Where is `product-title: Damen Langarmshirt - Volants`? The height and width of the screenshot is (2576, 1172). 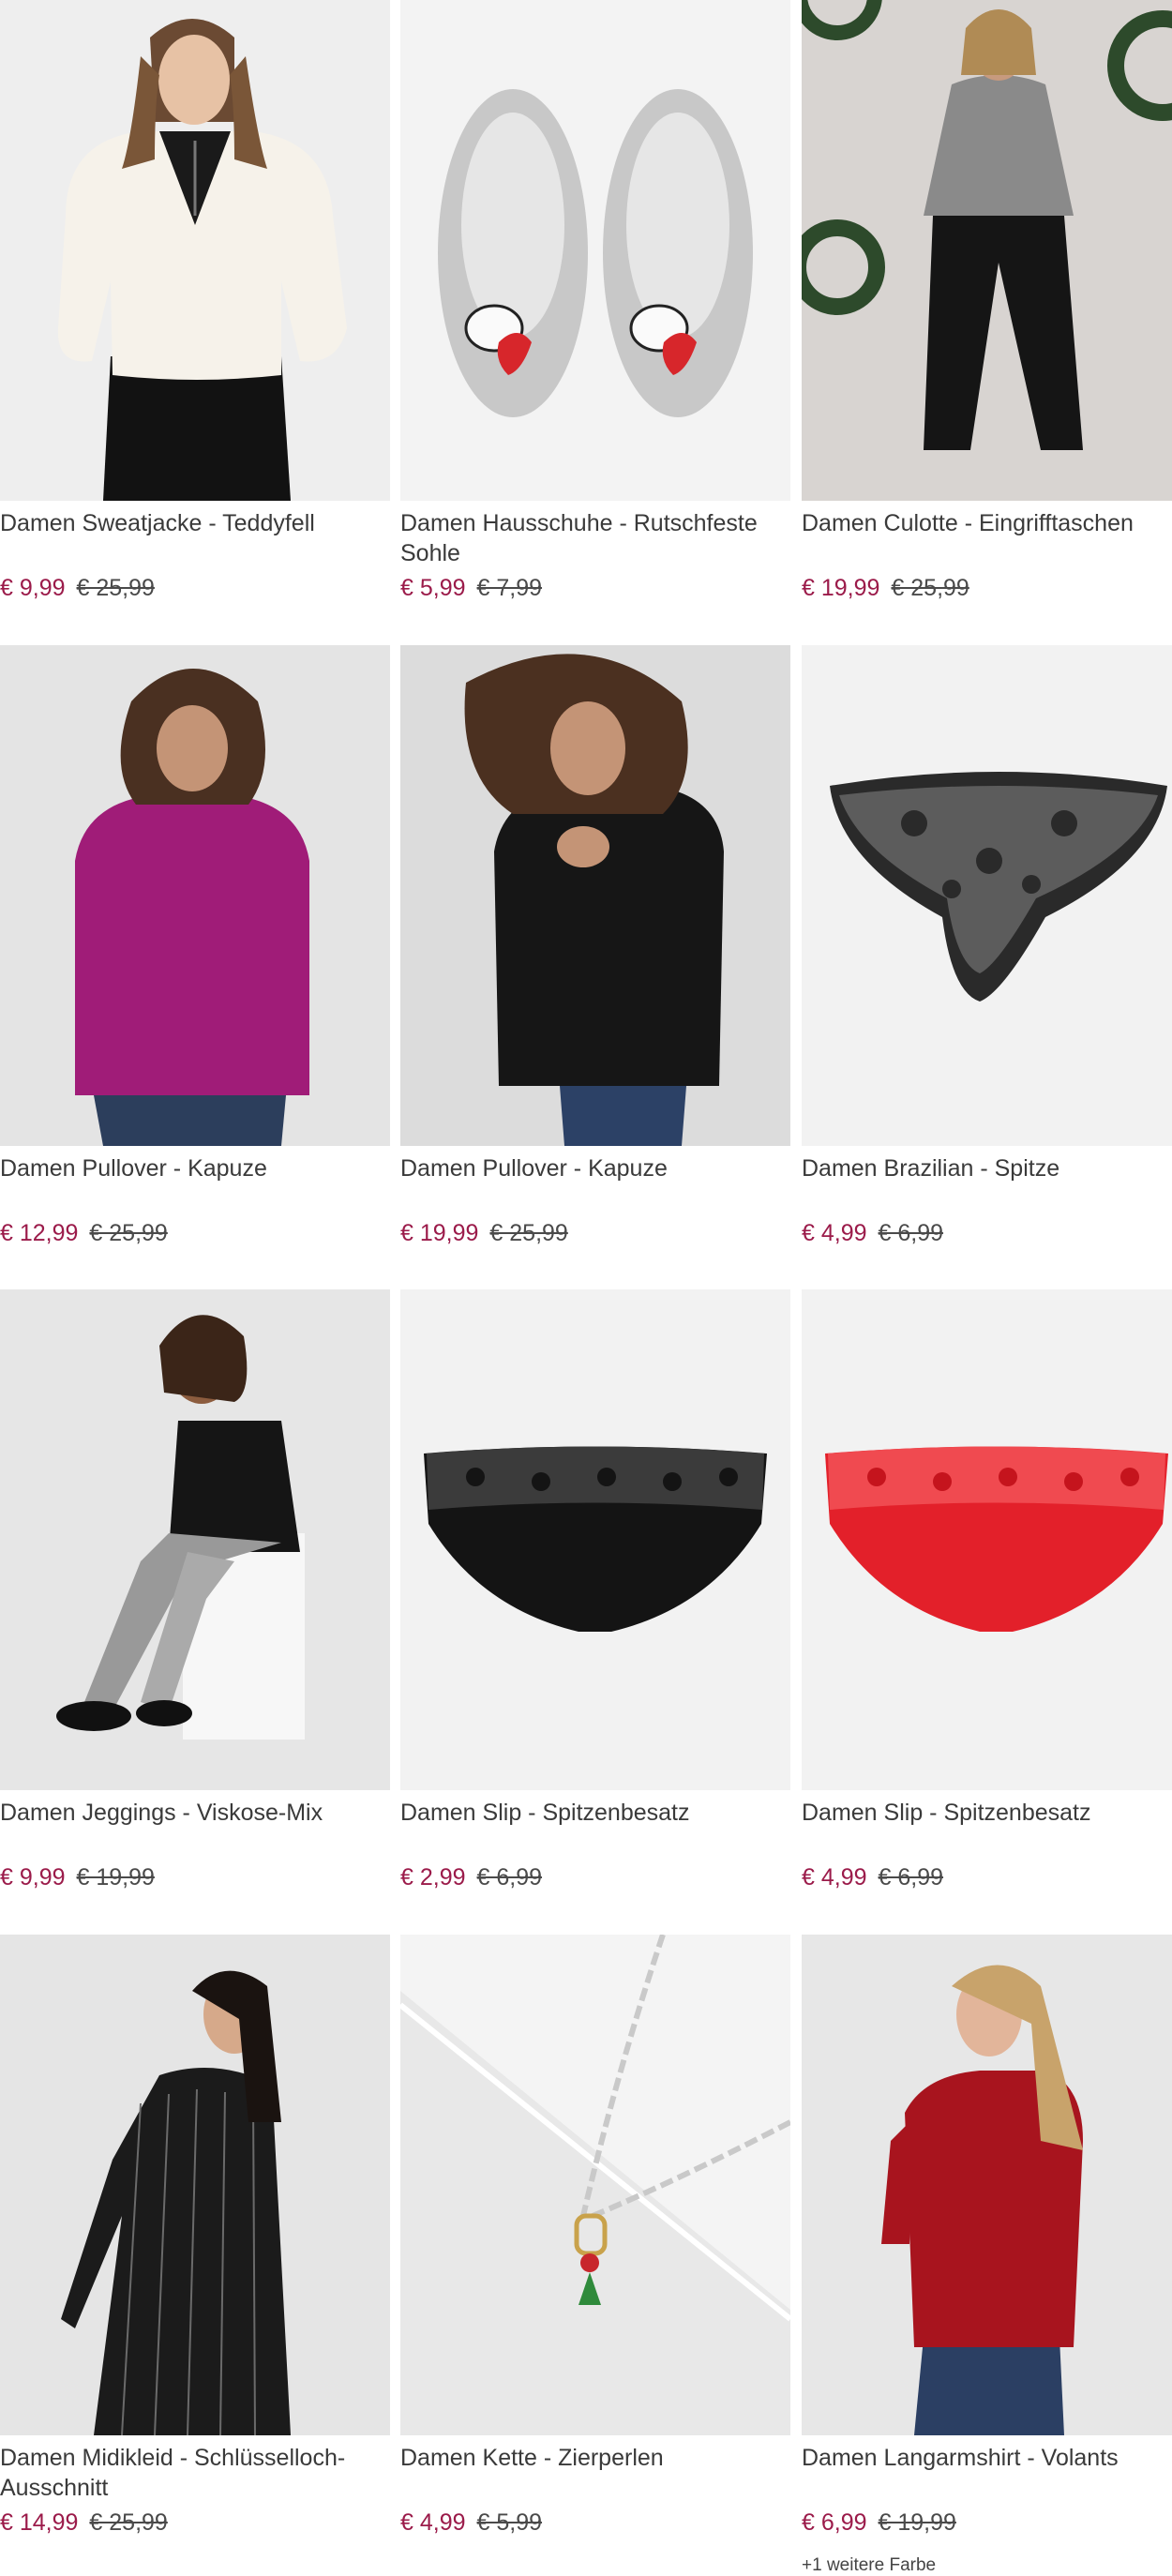 product-title: Damen Langarmshirt - Volants is located at coordinates (987, 2458).